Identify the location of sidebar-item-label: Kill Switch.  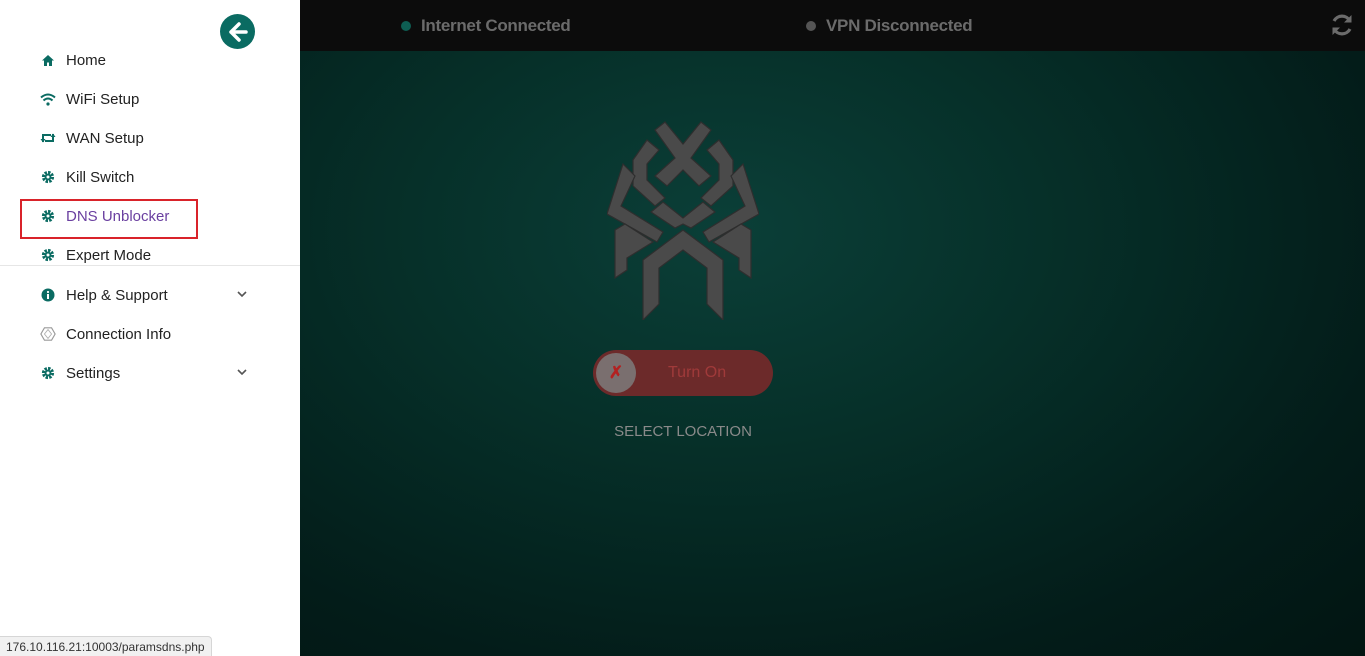
(100, 177).